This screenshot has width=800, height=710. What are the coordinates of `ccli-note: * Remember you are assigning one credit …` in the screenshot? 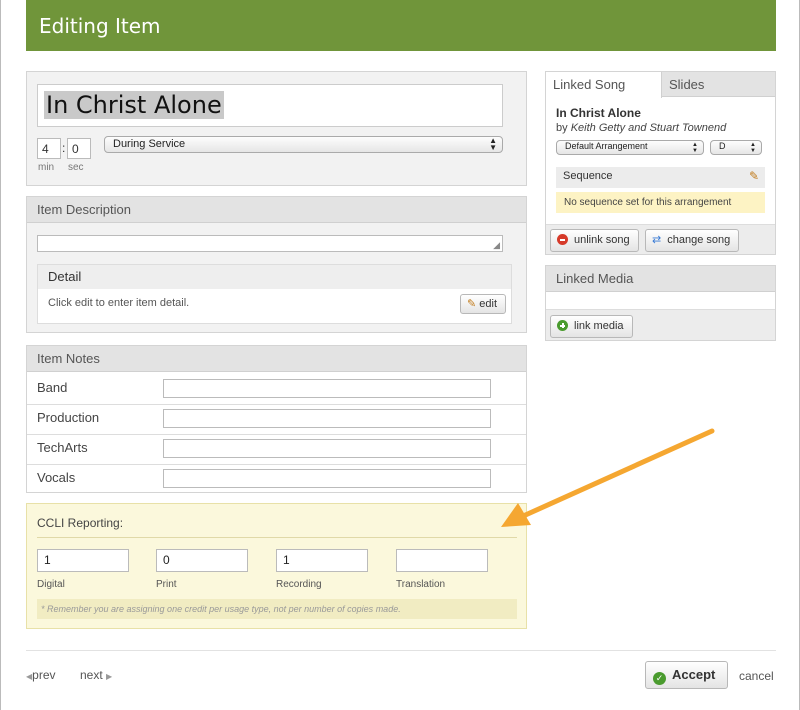 It's located at (277, 609).